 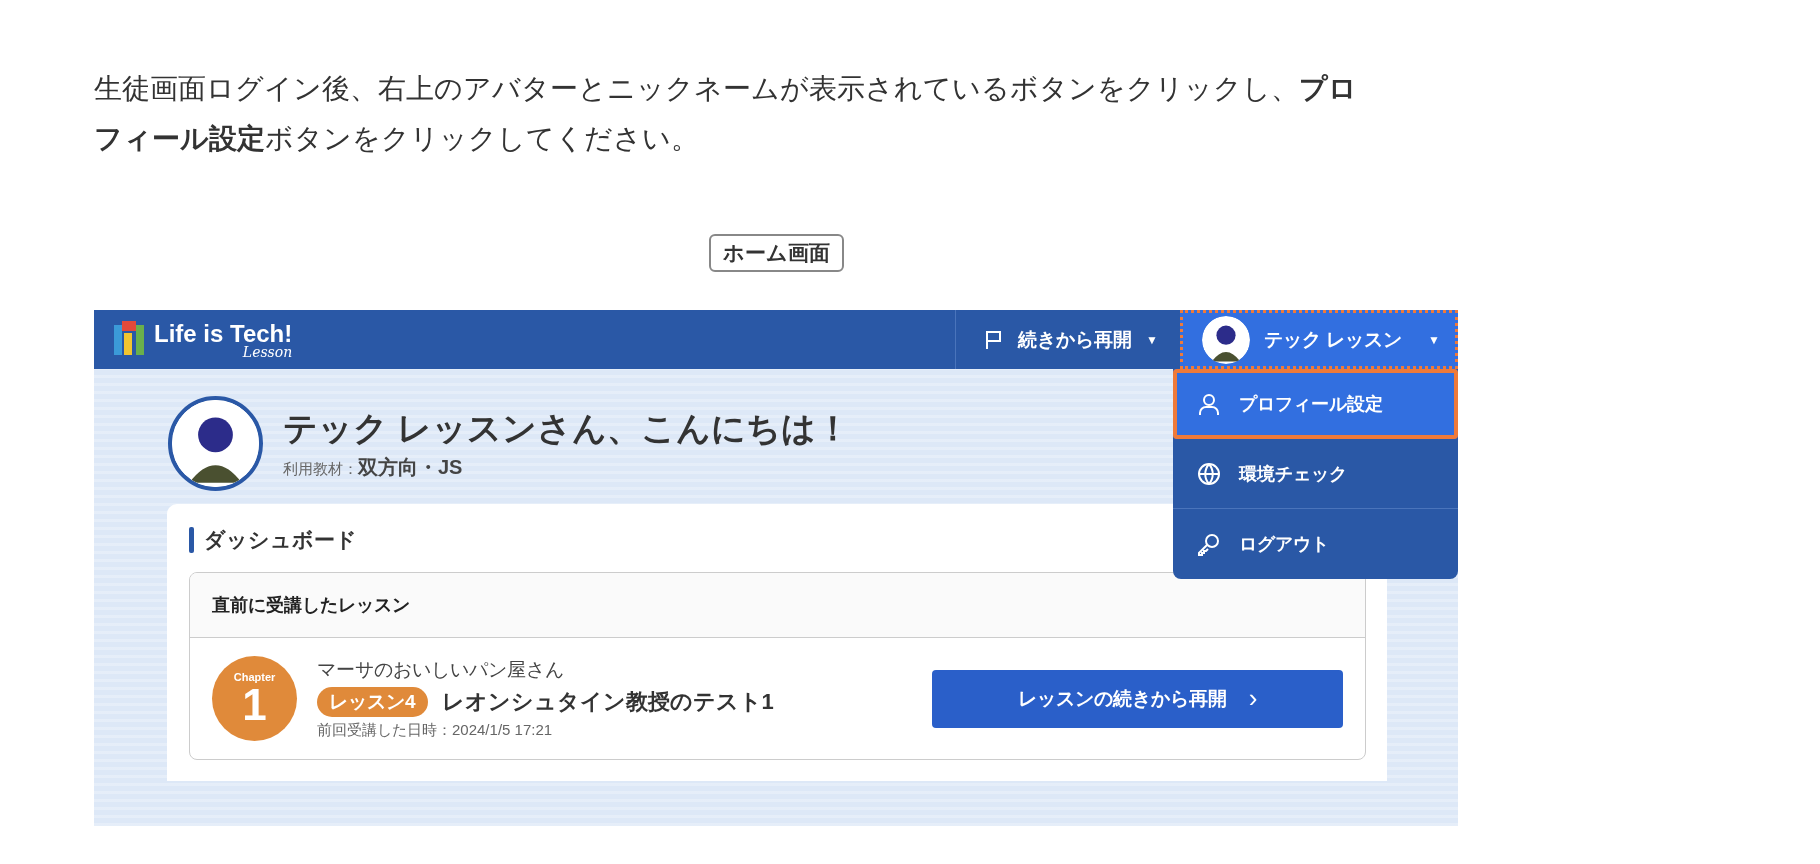 What do you see at coordinates (1137, 698) in the screenshot?
I see `resume-lesson-button: レッスンの続きから再開 ›` at bounding box center [1137, 698].